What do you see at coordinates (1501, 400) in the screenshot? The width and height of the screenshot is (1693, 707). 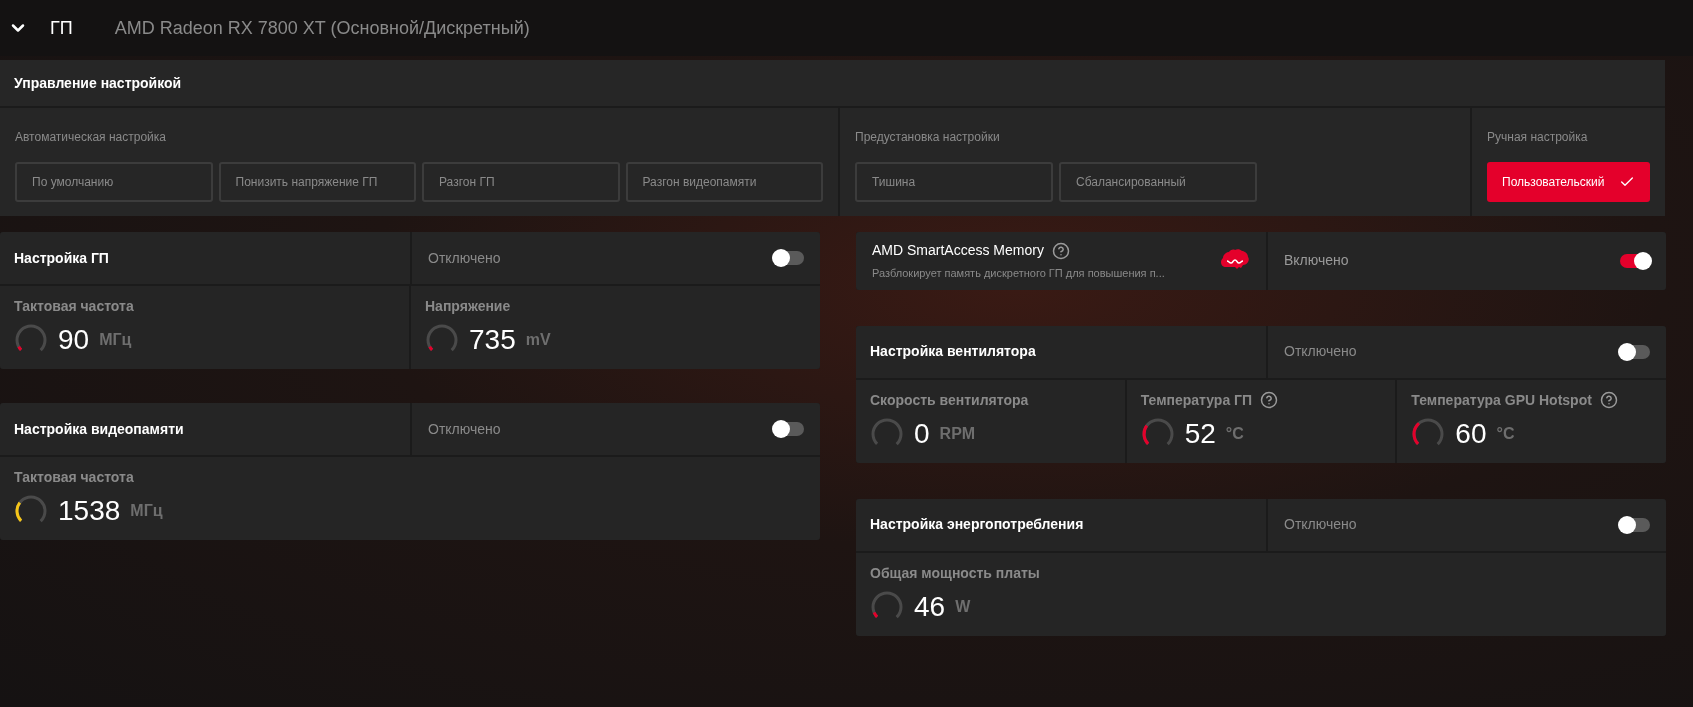 I see `metric-label: Температура GPU Hotspot` at bounding box center [1501, 400].